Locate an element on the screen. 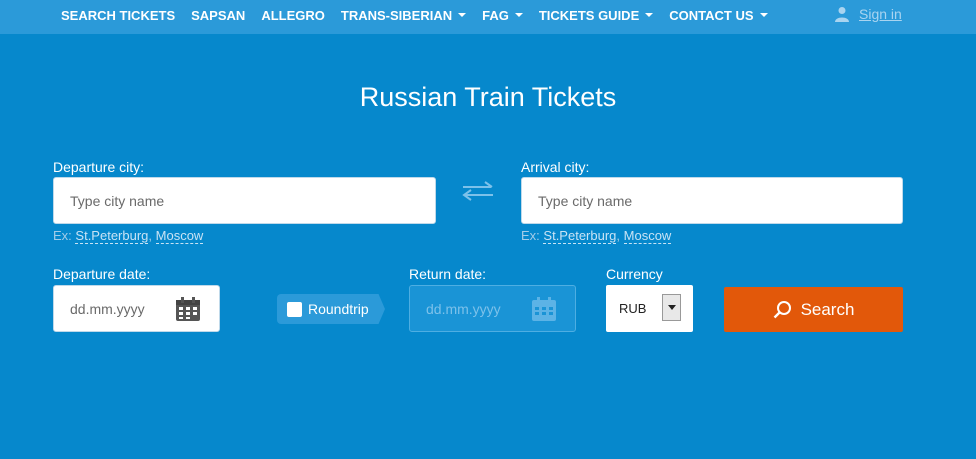  currency-select: RUB is located at coordinates (649, 308).